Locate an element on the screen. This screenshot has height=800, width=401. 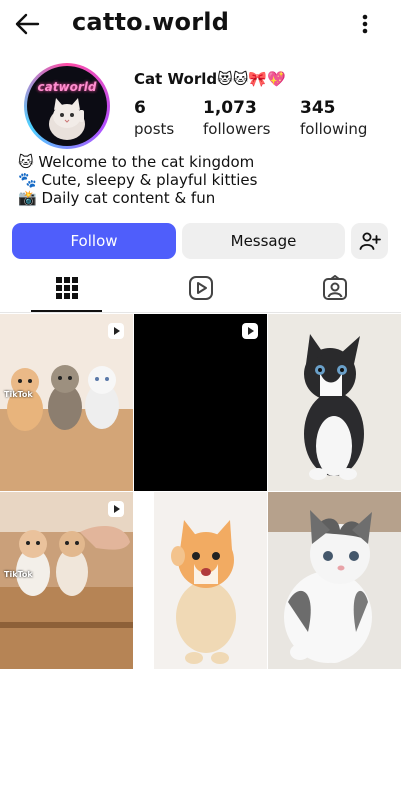
bio-line: 🐾 Cute, sleepy & playful kitties is located at coordinates (138, 180).